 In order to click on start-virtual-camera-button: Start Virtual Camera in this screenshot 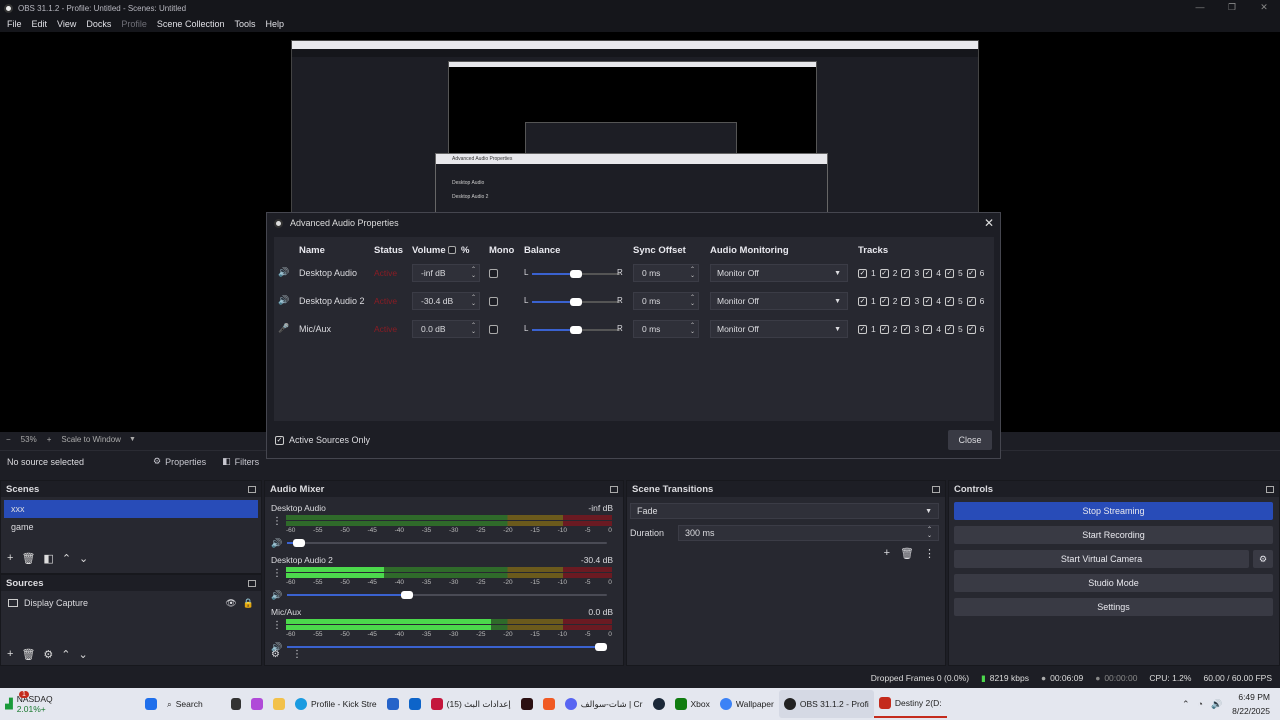, I will do `click(1101, 559)`.